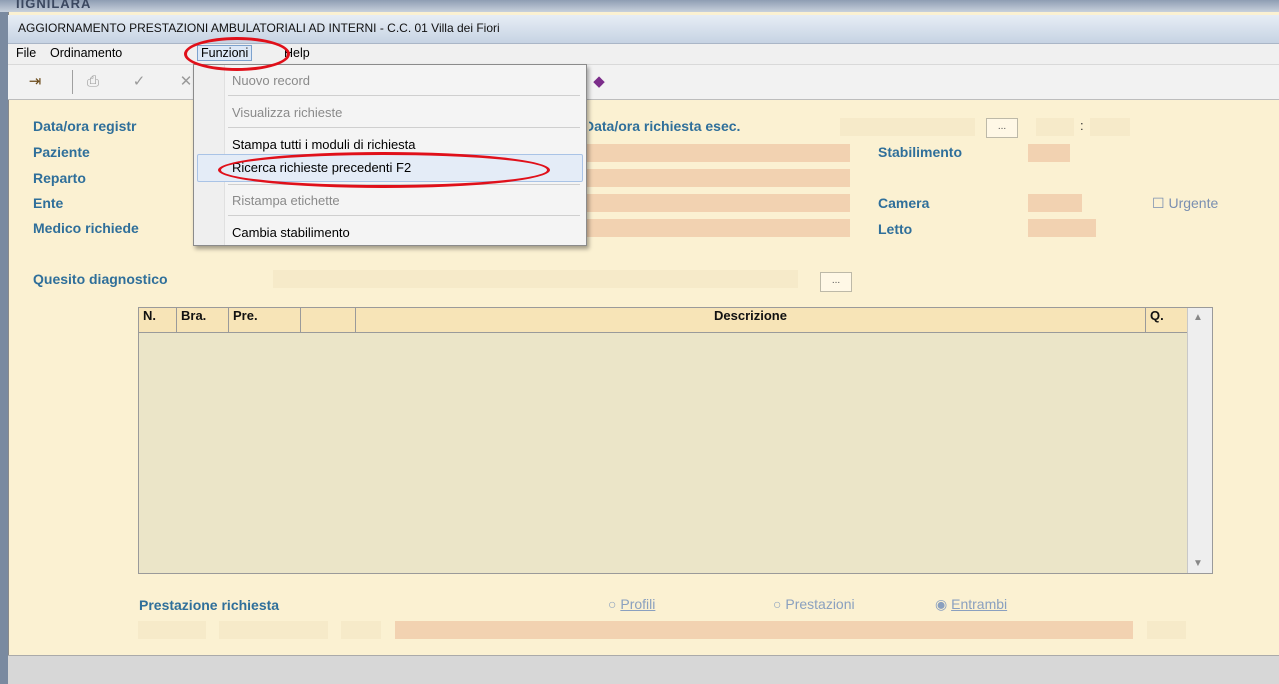  What do you see at coordinates (291, 232) in the screenshot?
I see `menu-item-cambia-stabilimento: Cambia stabilimento` at bounding box center [291, 232].